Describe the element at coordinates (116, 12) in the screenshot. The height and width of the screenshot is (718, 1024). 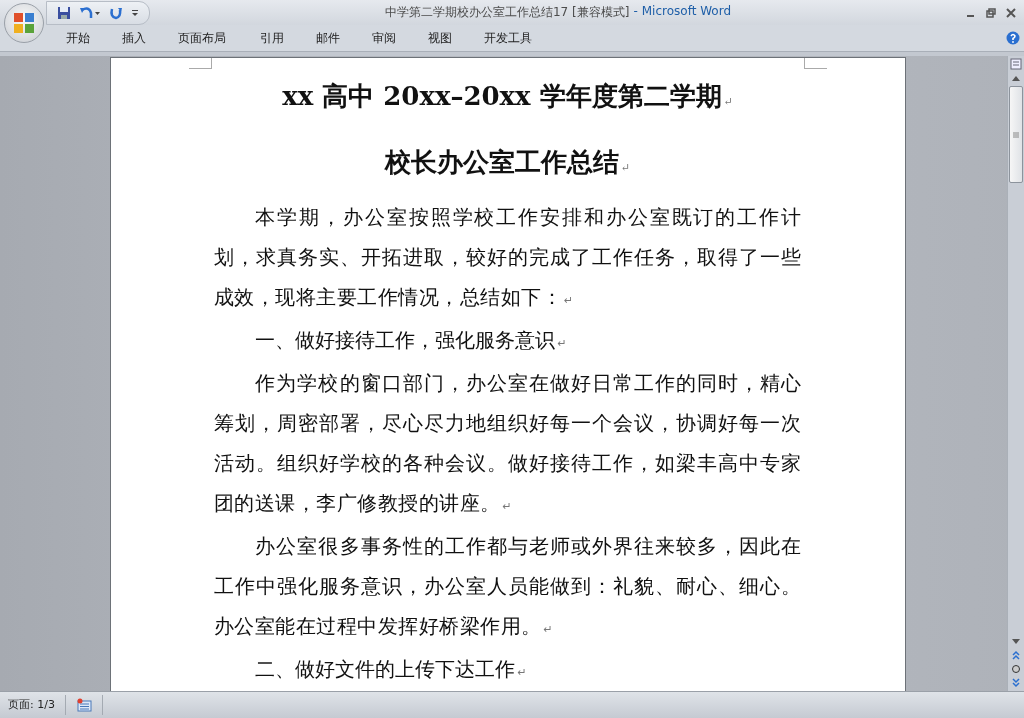
I see `redo-icon` at that location.